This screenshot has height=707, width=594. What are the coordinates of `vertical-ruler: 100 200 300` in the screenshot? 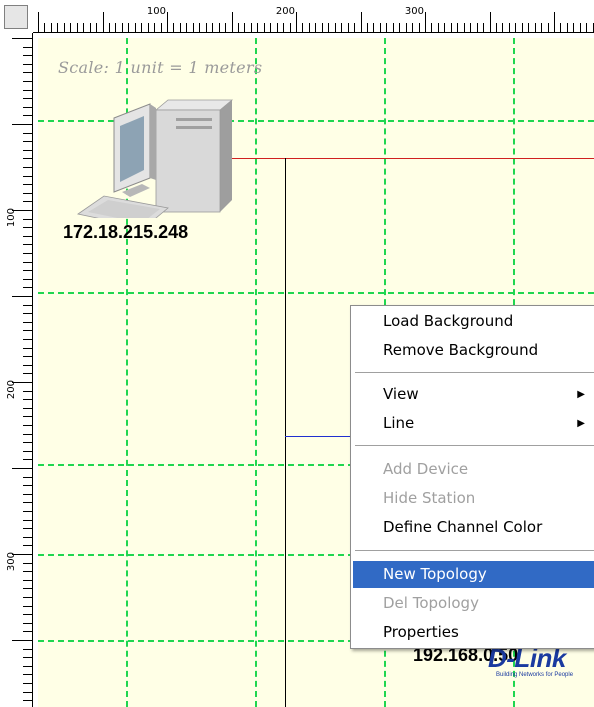 It's located at (16, 370).